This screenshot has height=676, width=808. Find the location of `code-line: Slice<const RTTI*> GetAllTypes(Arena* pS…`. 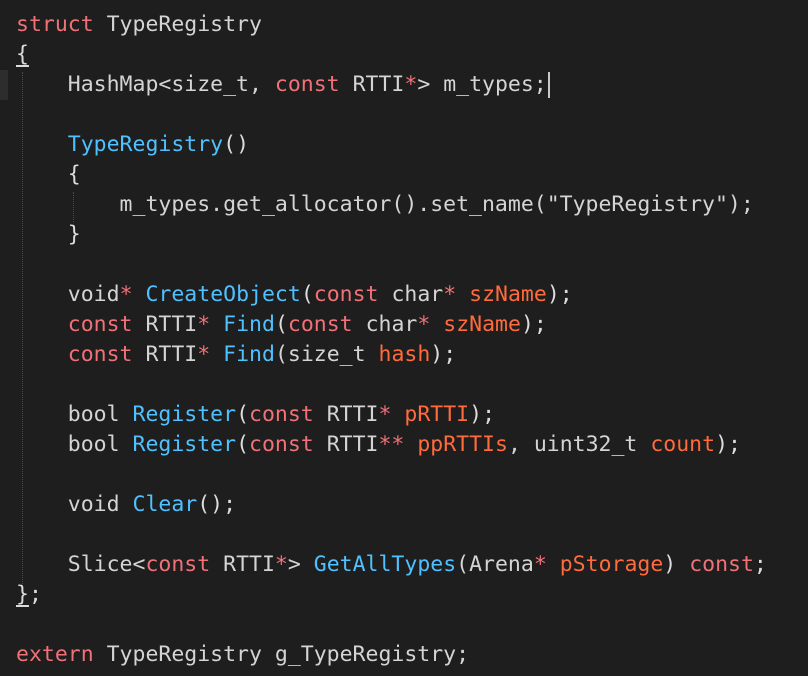

code-line: Slice<const RTTI*> GetAllTypes(Arena* pS… is located at coordinates (391, 565).